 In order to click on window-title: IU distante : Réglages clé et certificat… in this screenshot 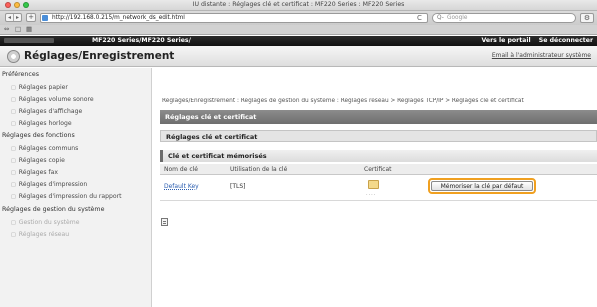, I will do `click(298, 4)`.